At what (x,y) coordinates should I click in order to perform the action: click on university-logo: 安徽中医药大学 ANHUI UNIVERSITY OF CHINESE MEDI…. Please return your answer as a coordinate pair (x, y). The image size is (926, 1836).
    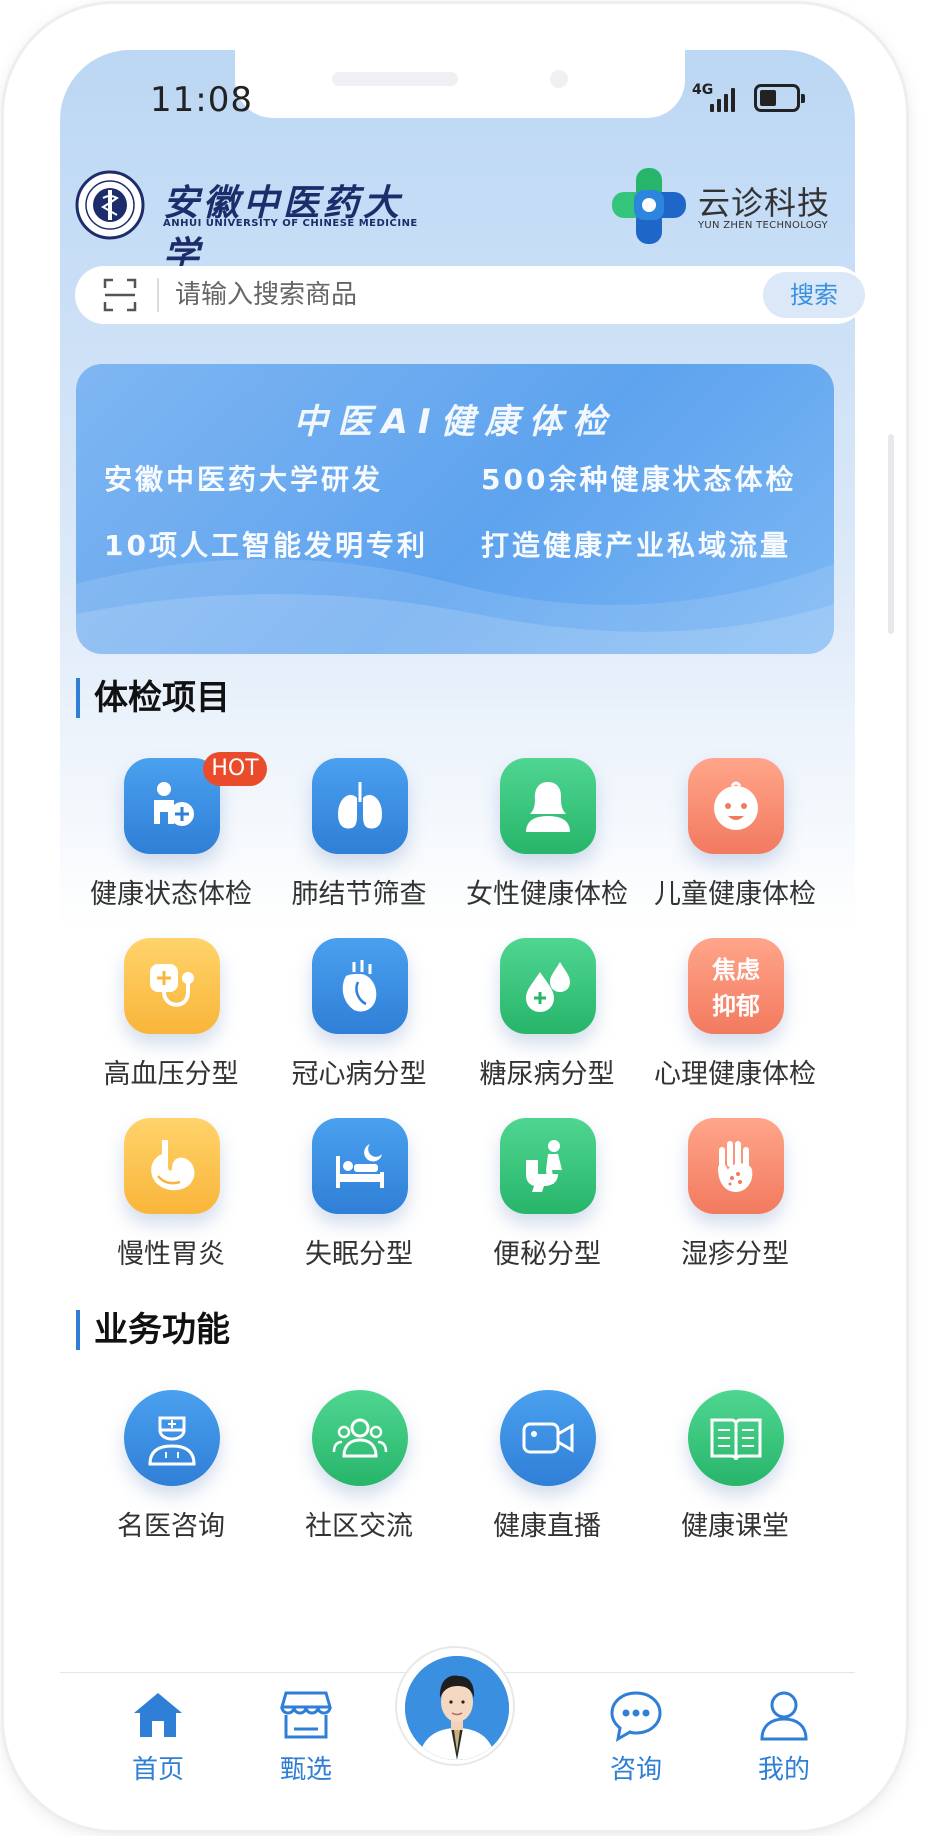
    Looking at the image, I should click on (246, 223).